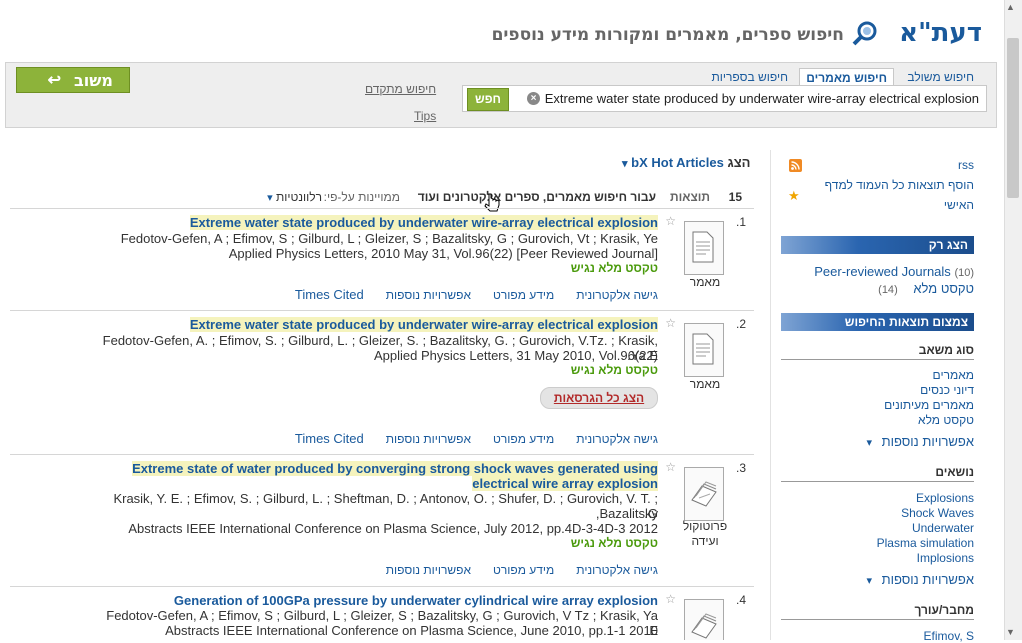 The height and width of the screenshot is (643, 1022). Describe the element at coordinates (294, 197) in the screenshot. I see `sort-select: רלוונטיות ▾` at that location.